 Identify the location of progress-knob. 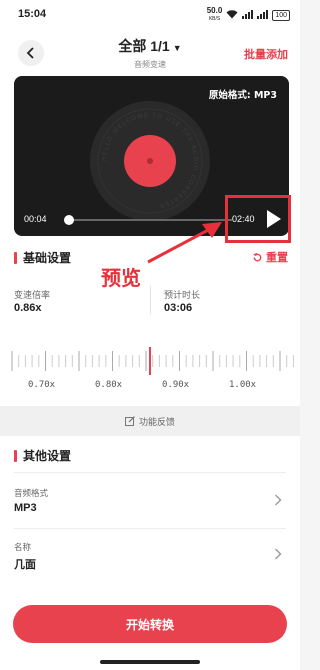
(69, 220).